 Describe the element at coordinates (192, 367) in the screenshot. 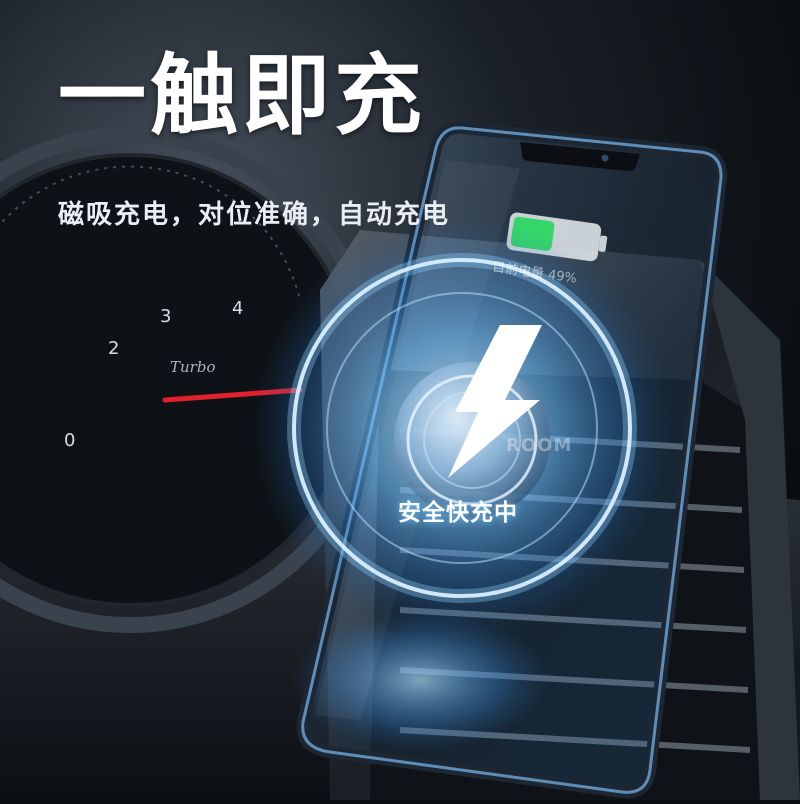

I see `gauge-brand: Turbo` at that location.